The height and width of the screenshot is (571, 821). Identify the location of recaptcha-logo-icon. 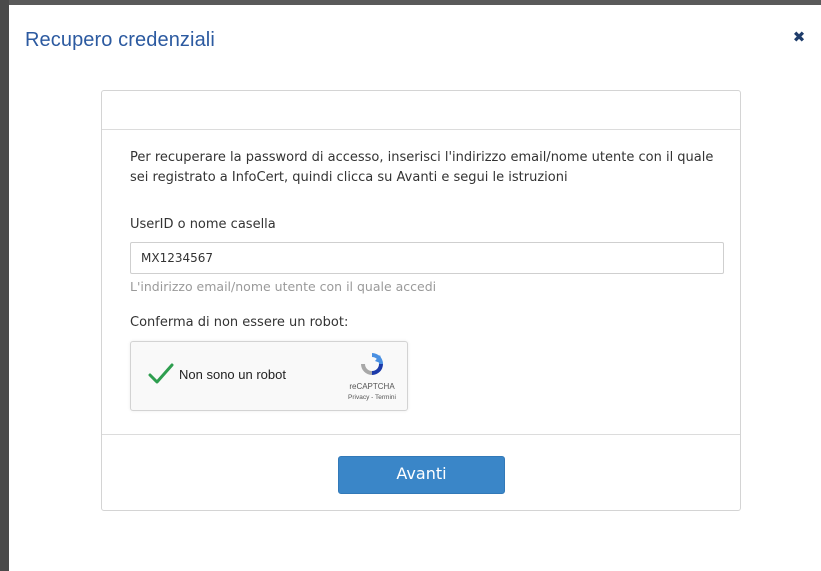
(372, 364).